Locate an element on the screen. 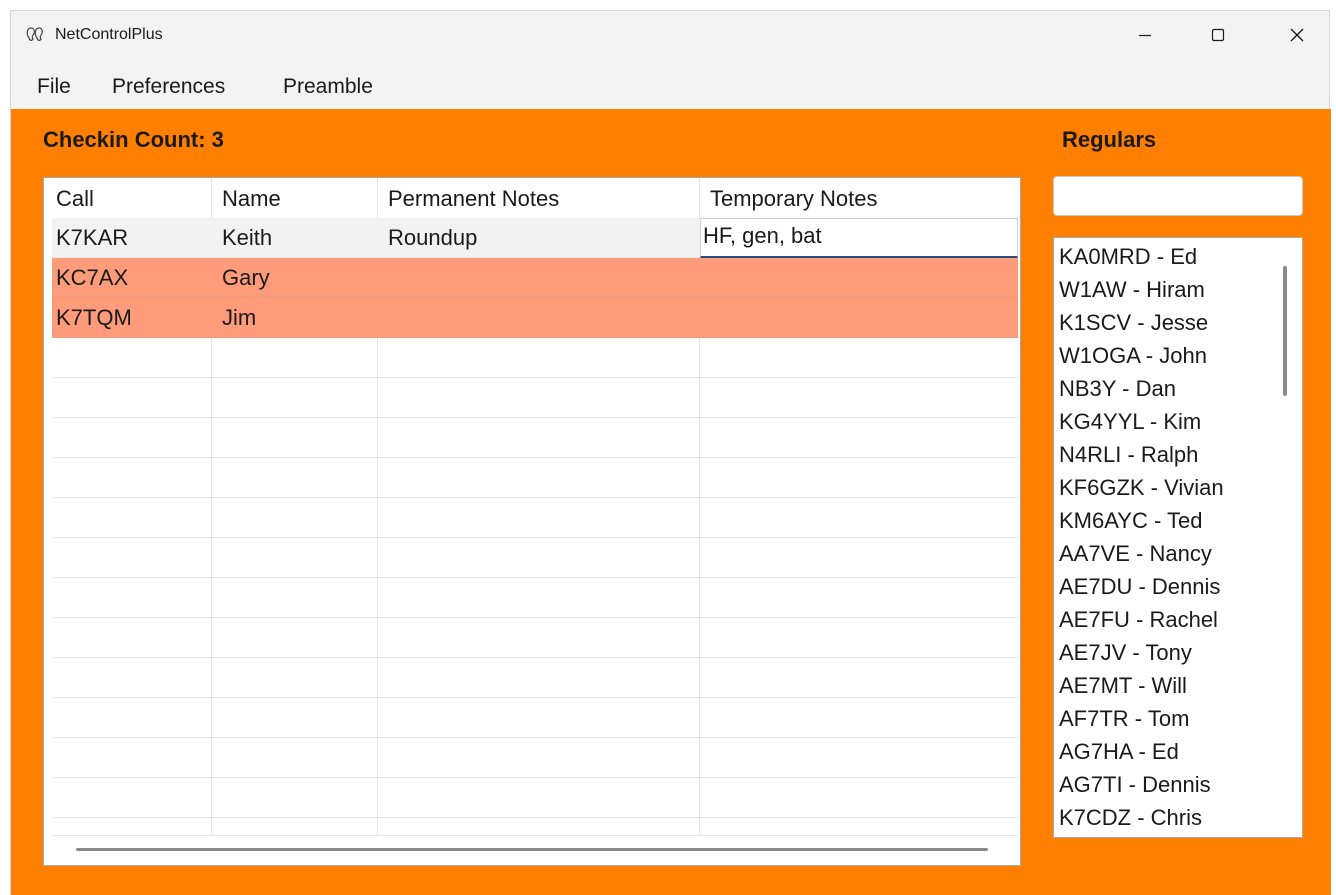 The height and width of the screenshot is (895, 1336). minimize-button is located at coordinates (1145, 35).